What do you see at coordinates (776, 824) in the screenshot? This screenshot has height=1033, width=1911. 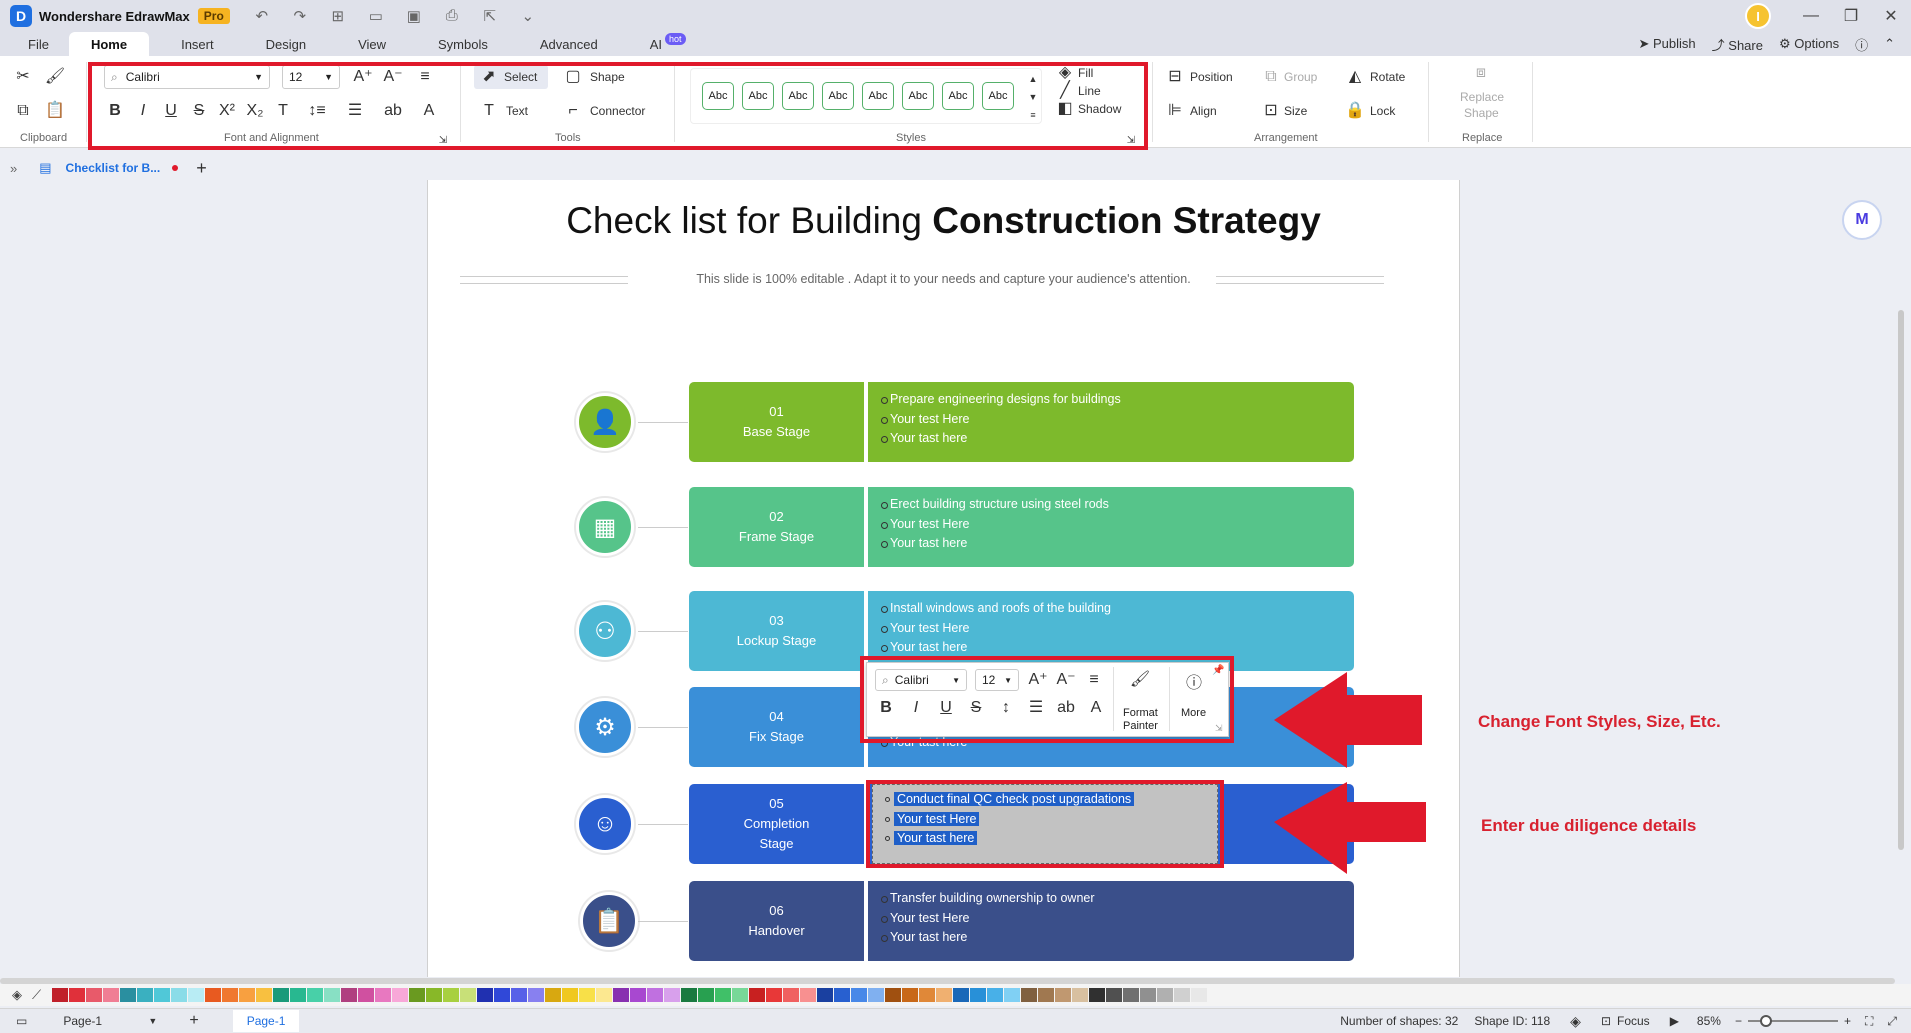 I see `stage-label-box: 05 Completion Stage` at bounding box center [776, 824].